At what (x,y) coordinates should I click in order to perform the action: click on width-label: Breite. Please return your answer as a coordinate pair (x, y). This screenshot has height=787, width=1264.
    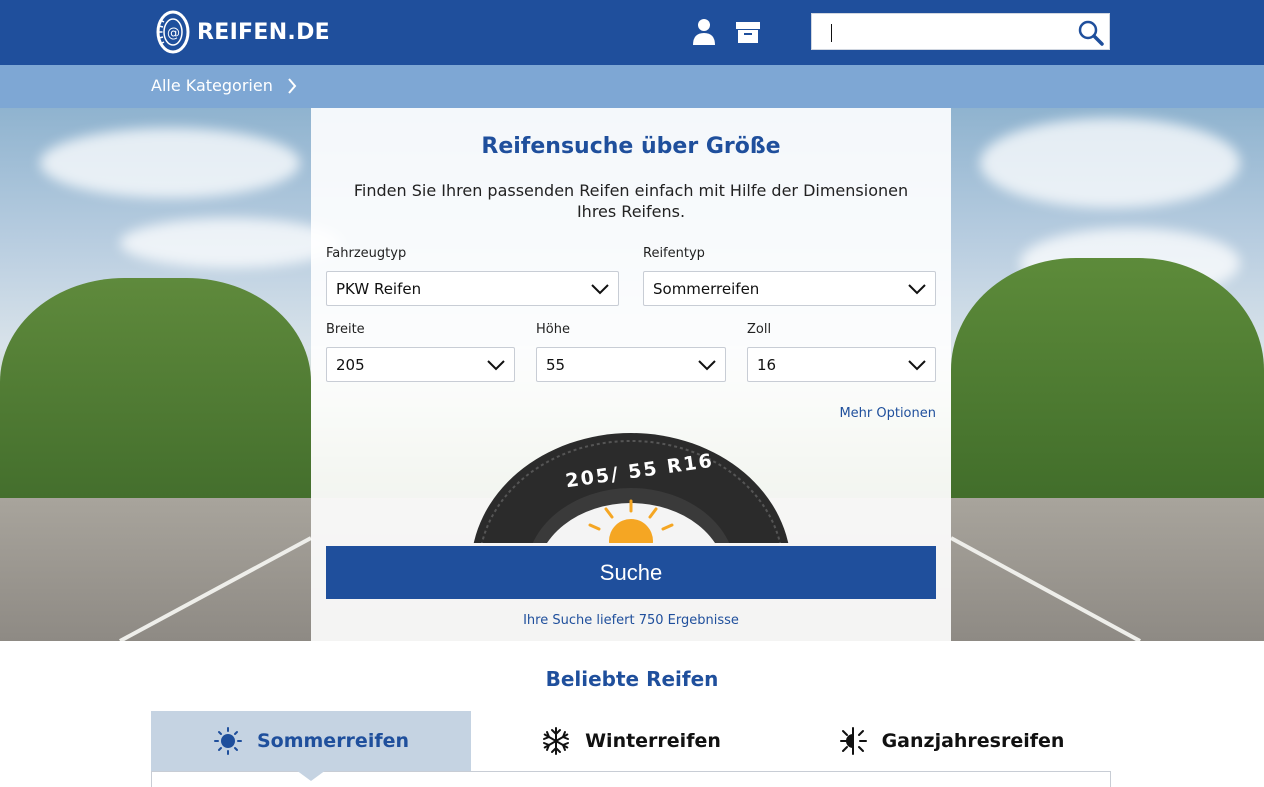
    Looking at the image, I should click on (345, 329).